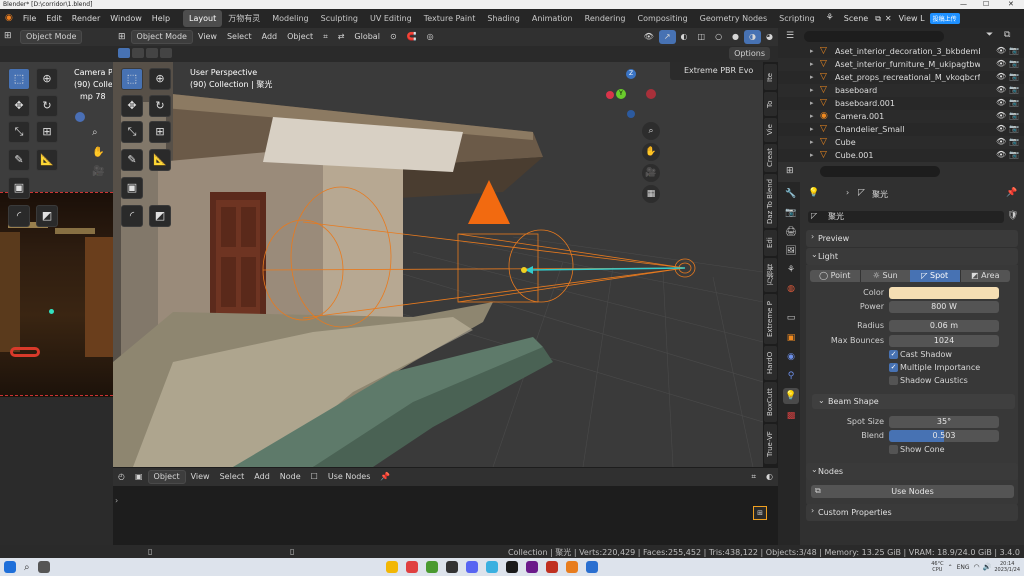  I want to click on radius-field: 0.06 m, so click(944, 326).